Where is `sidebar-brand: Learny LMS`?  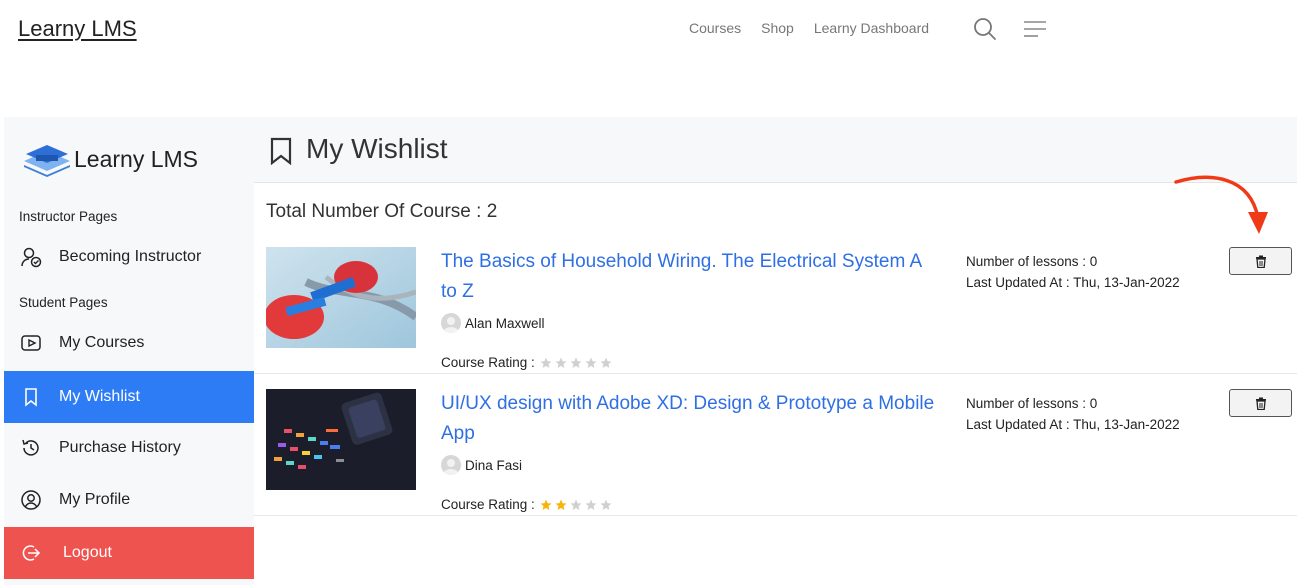 sidebar-brand: Learny LMS is located at coordinates (110, 159).